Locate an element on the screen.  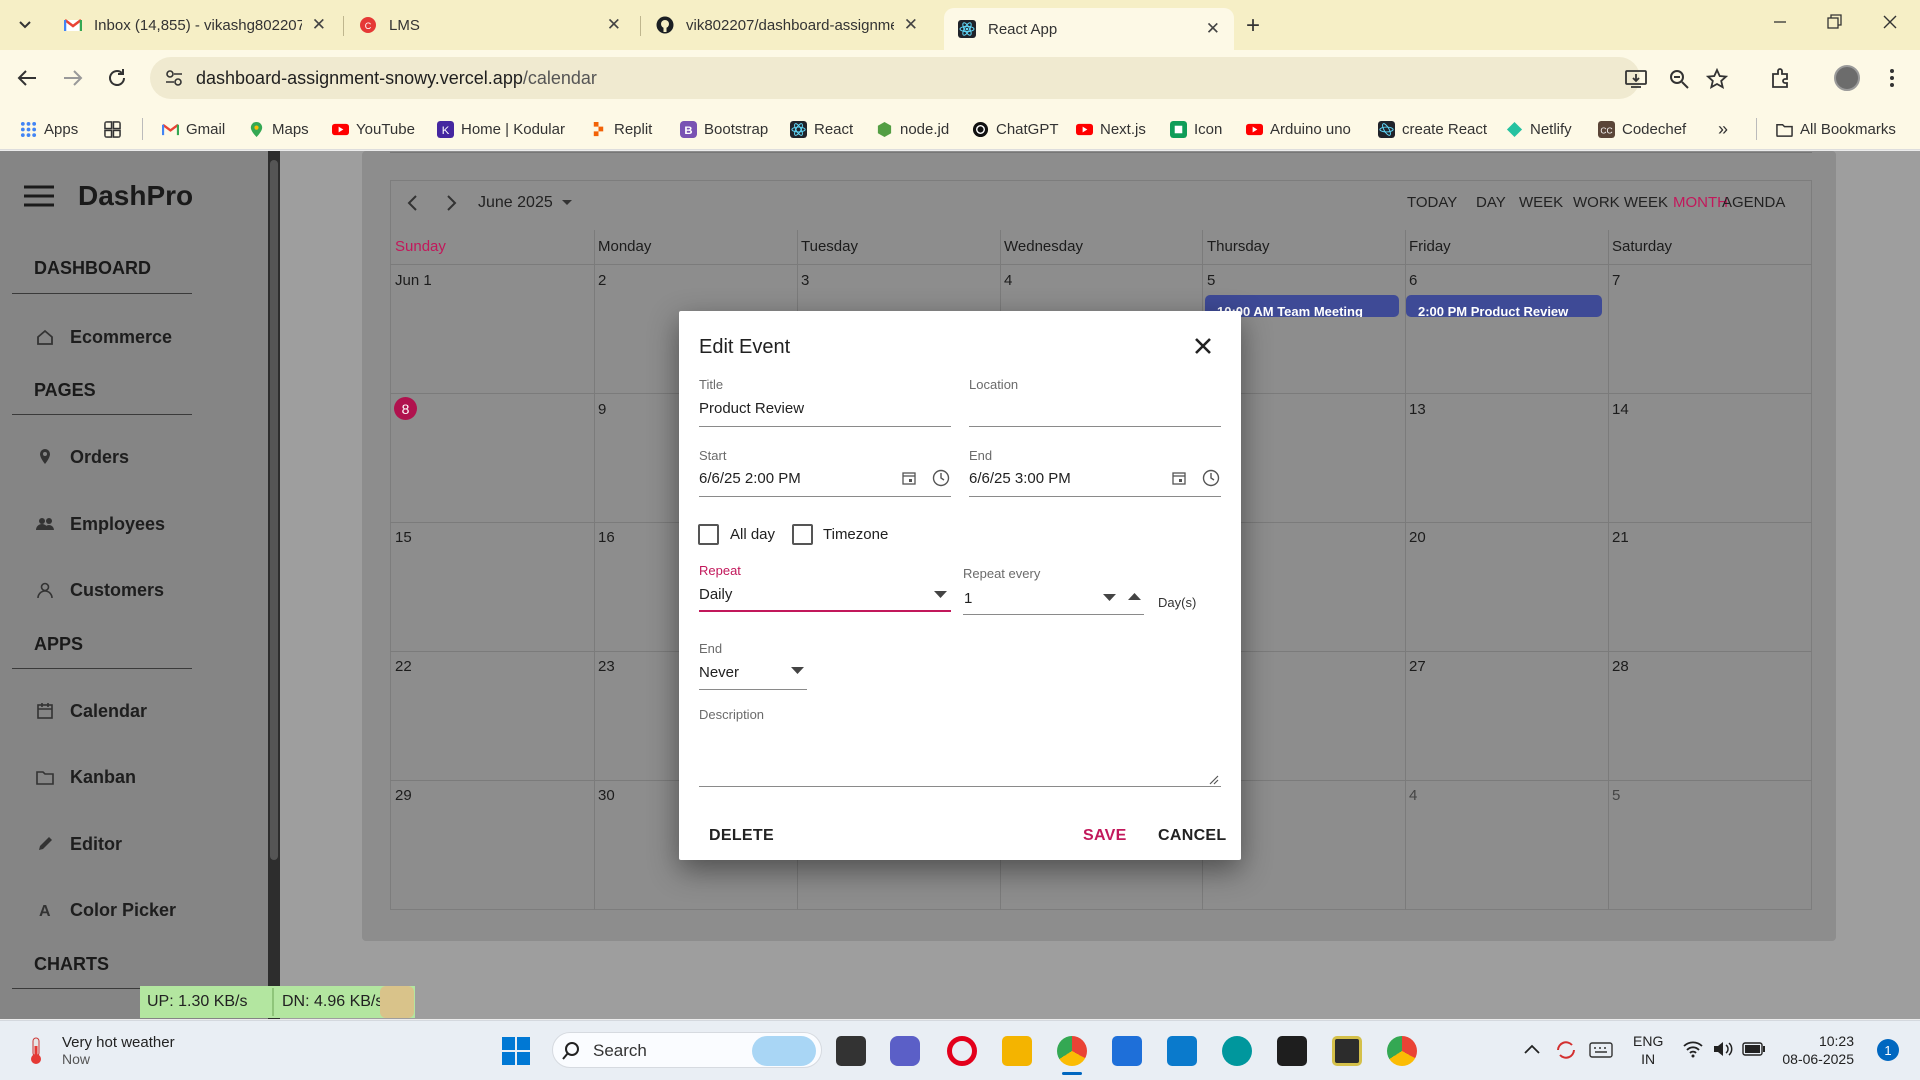
next-month-button is located at coordinates (451, 203).